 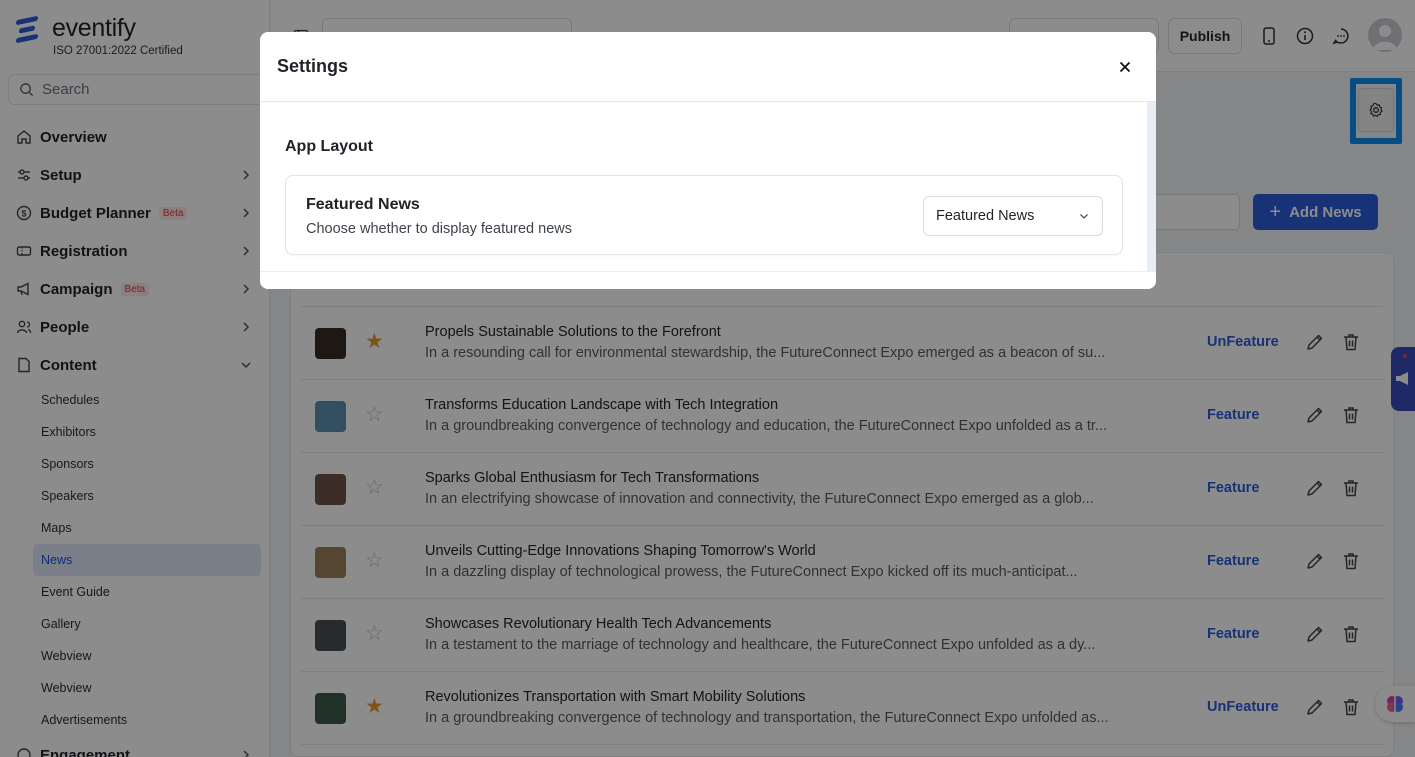 I want to click on close-icon, so click(x=1125, y=66).